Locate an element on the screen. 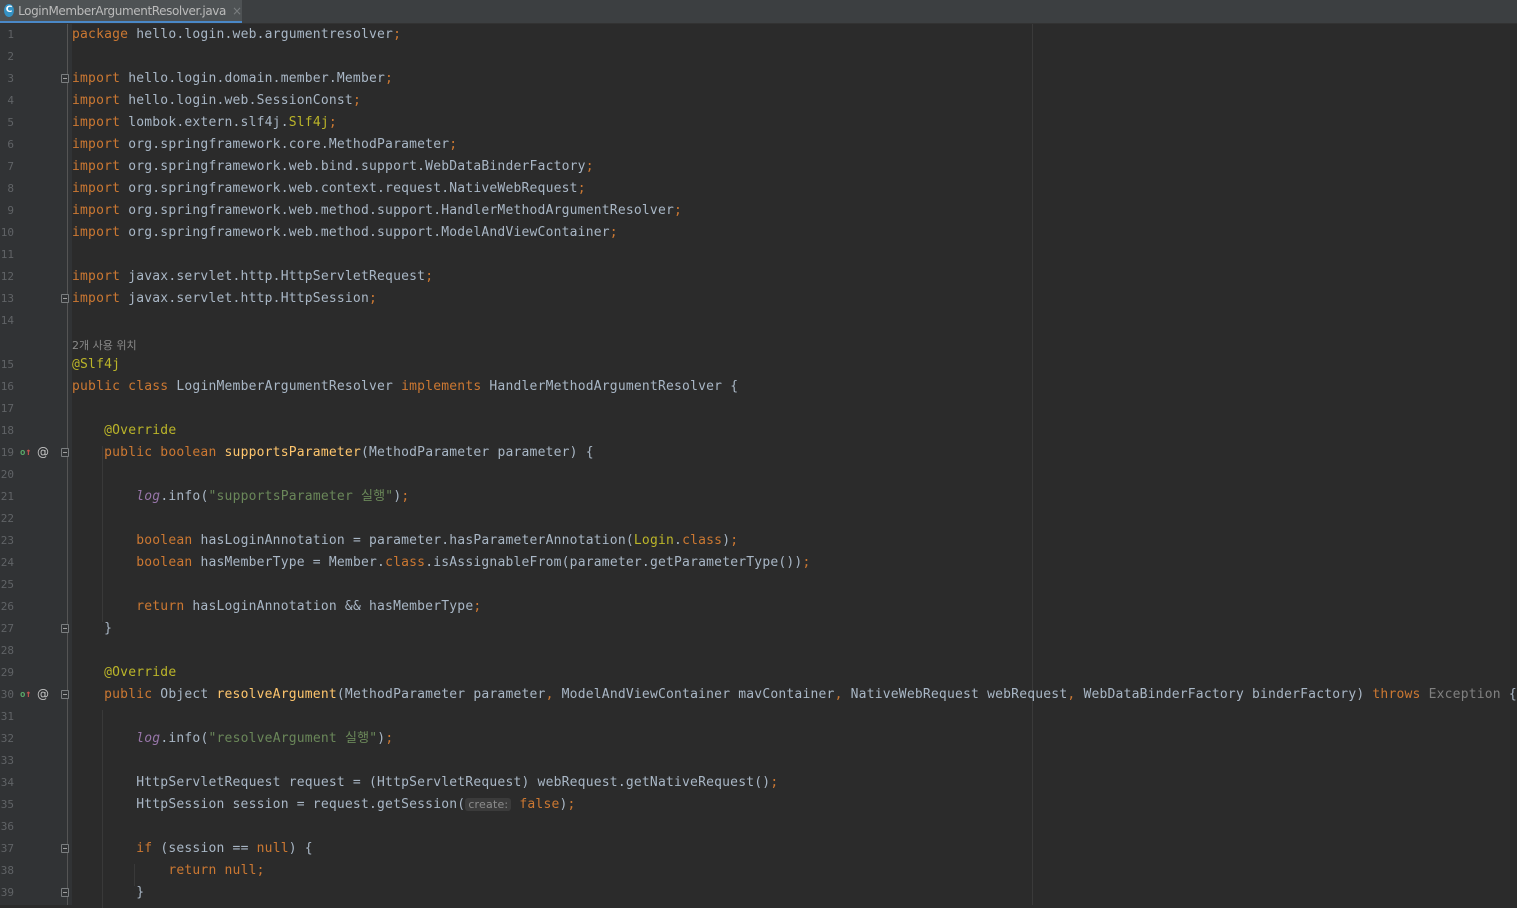  line-number: 29 is located at coordinates (7, 673).